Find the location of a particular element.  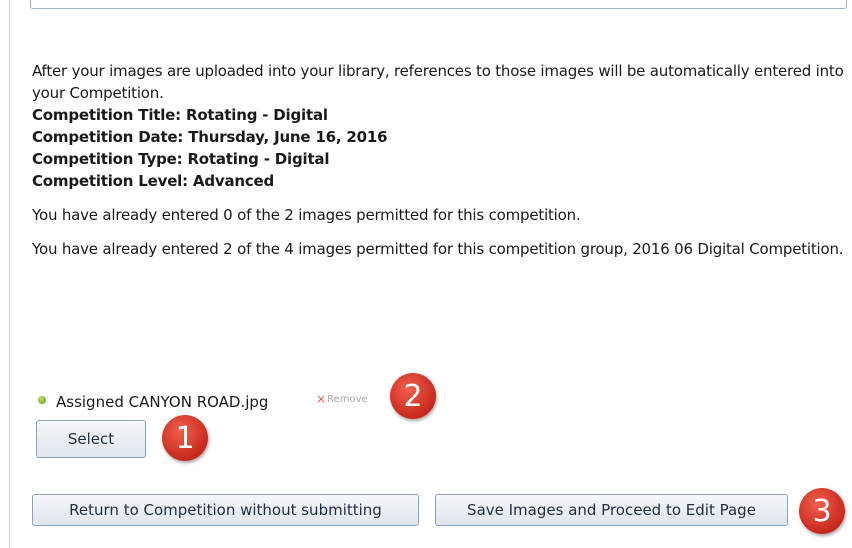

assigned-file-label: Assigned CANYON ROAD.jpg is located at coordinates (162, 402).